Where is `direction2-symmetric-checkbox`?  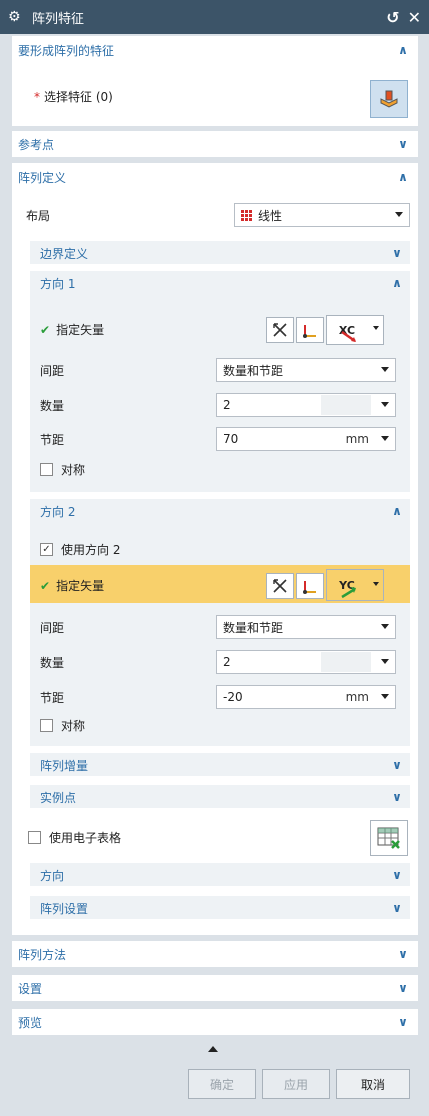
direction2-symmetric-checkbox is located at coordinates (46, 725).